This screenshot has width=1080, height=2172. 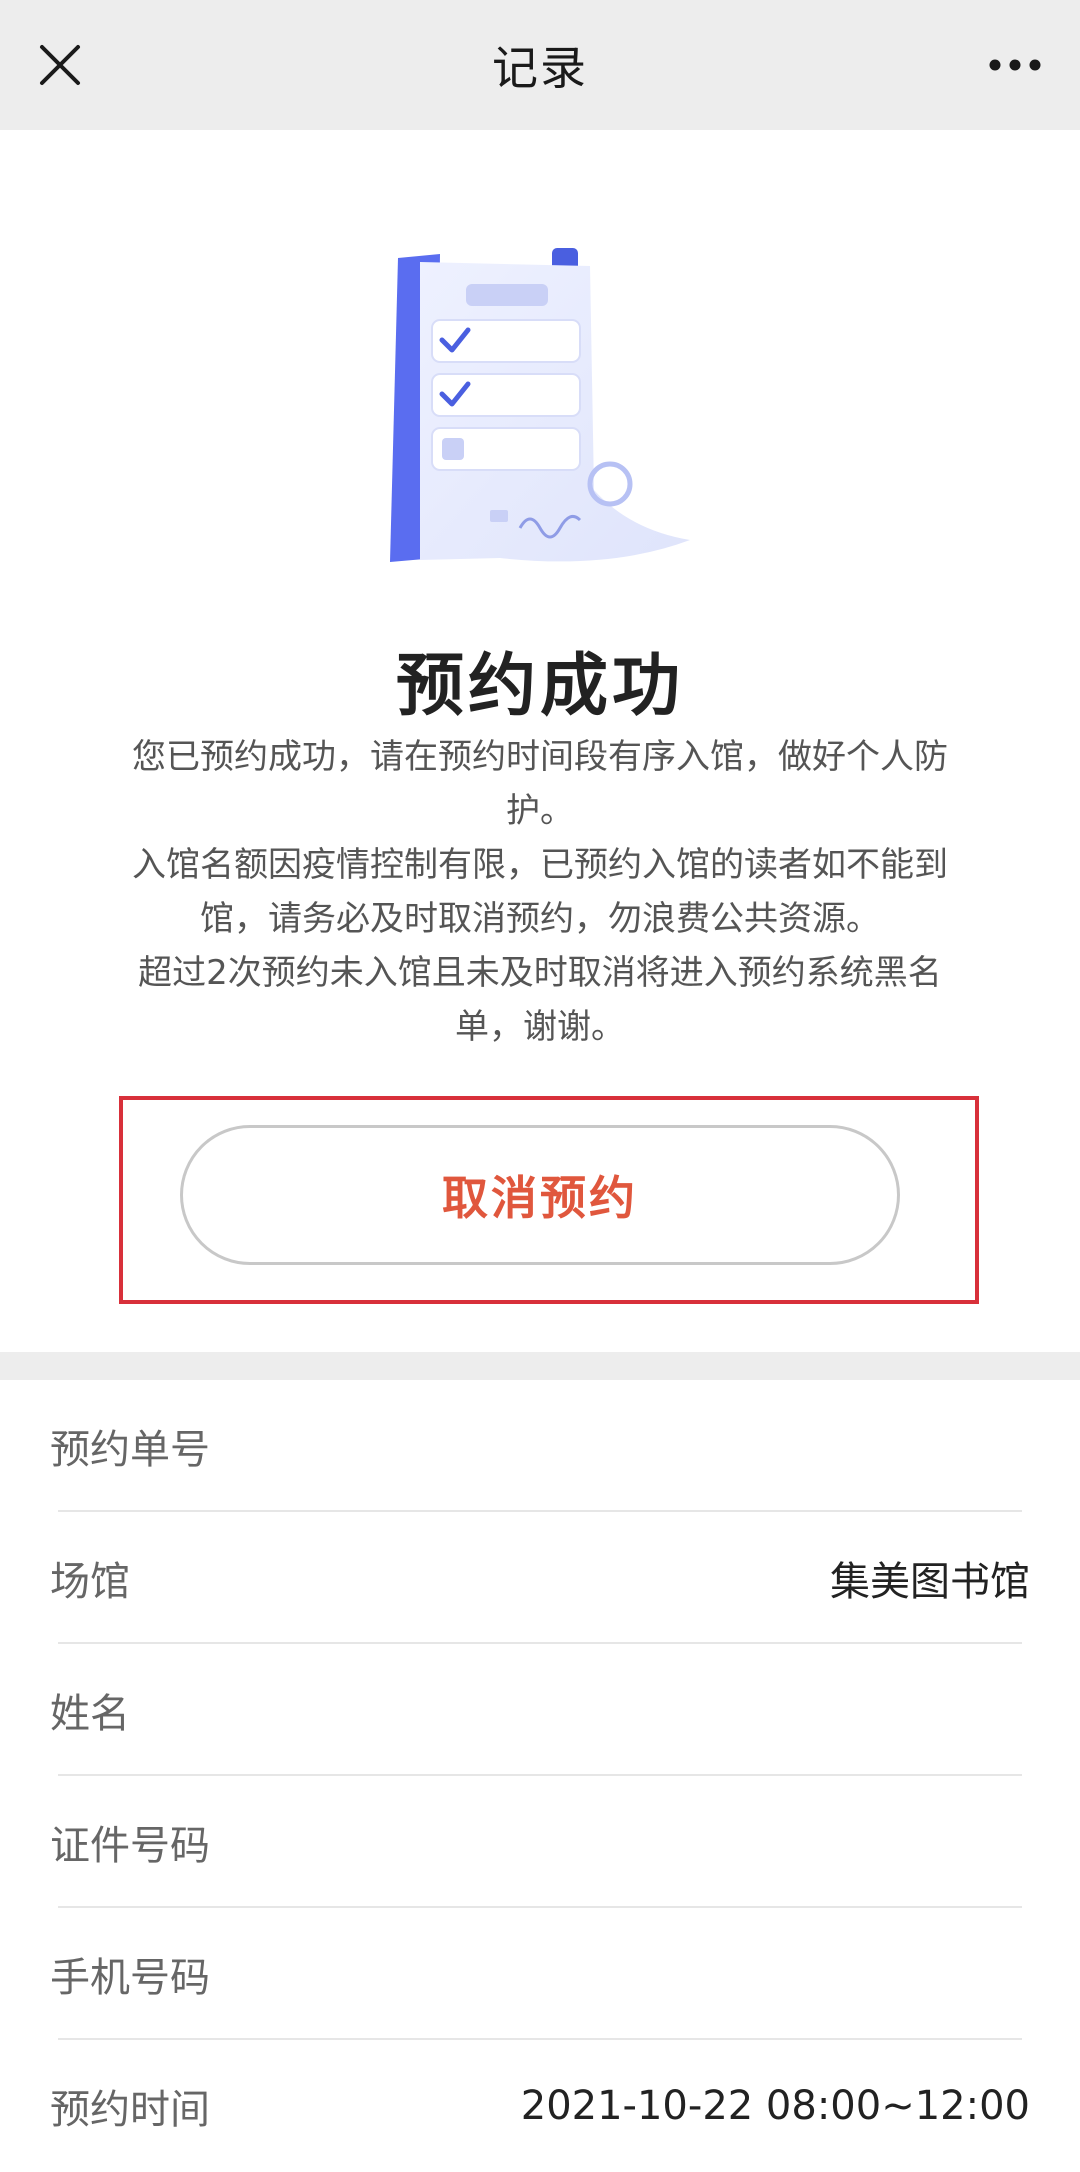 What do you see at coordinates (130, 2110) in the screenshot?
I see `detail-label: 预约时间` at bounding box center [130, 2110].